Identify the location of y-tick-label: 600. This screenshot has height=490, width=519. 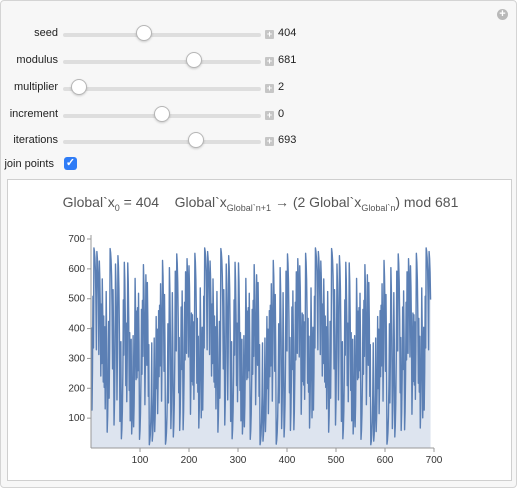
(76, 269).